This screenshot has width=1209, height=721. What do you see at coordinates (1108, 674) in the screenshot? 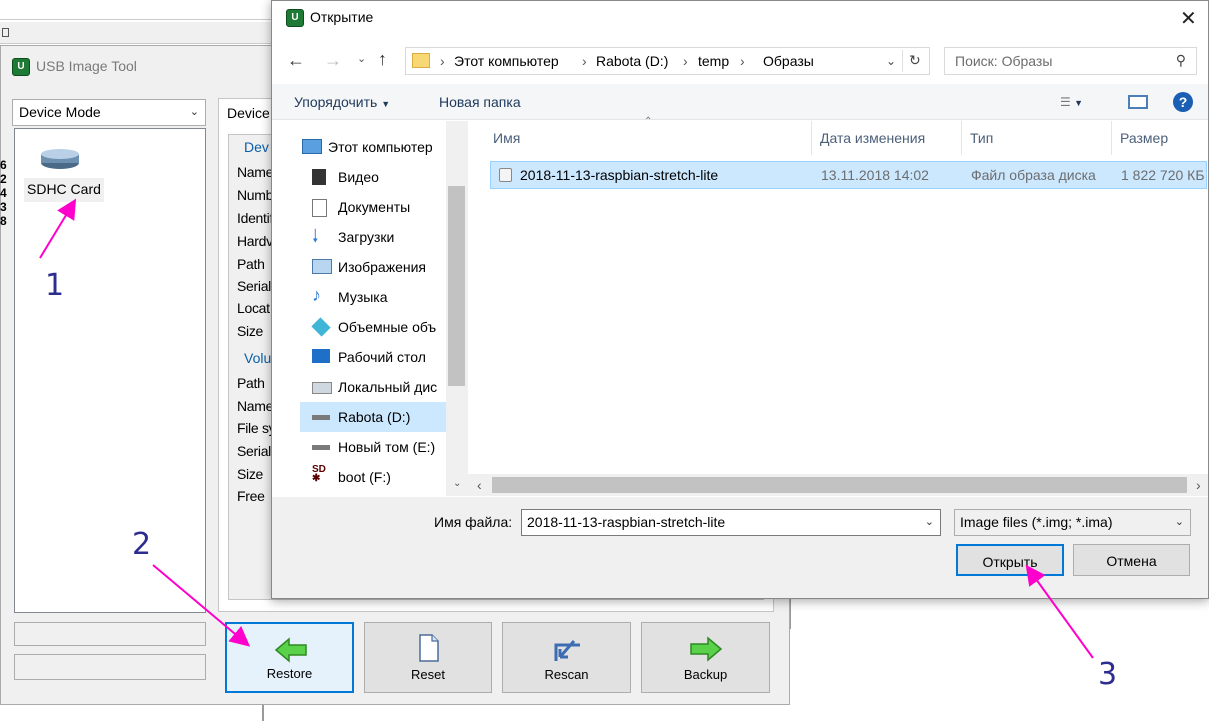
I see `annotation-number-3: 3` at bounding box center [1108, 674].